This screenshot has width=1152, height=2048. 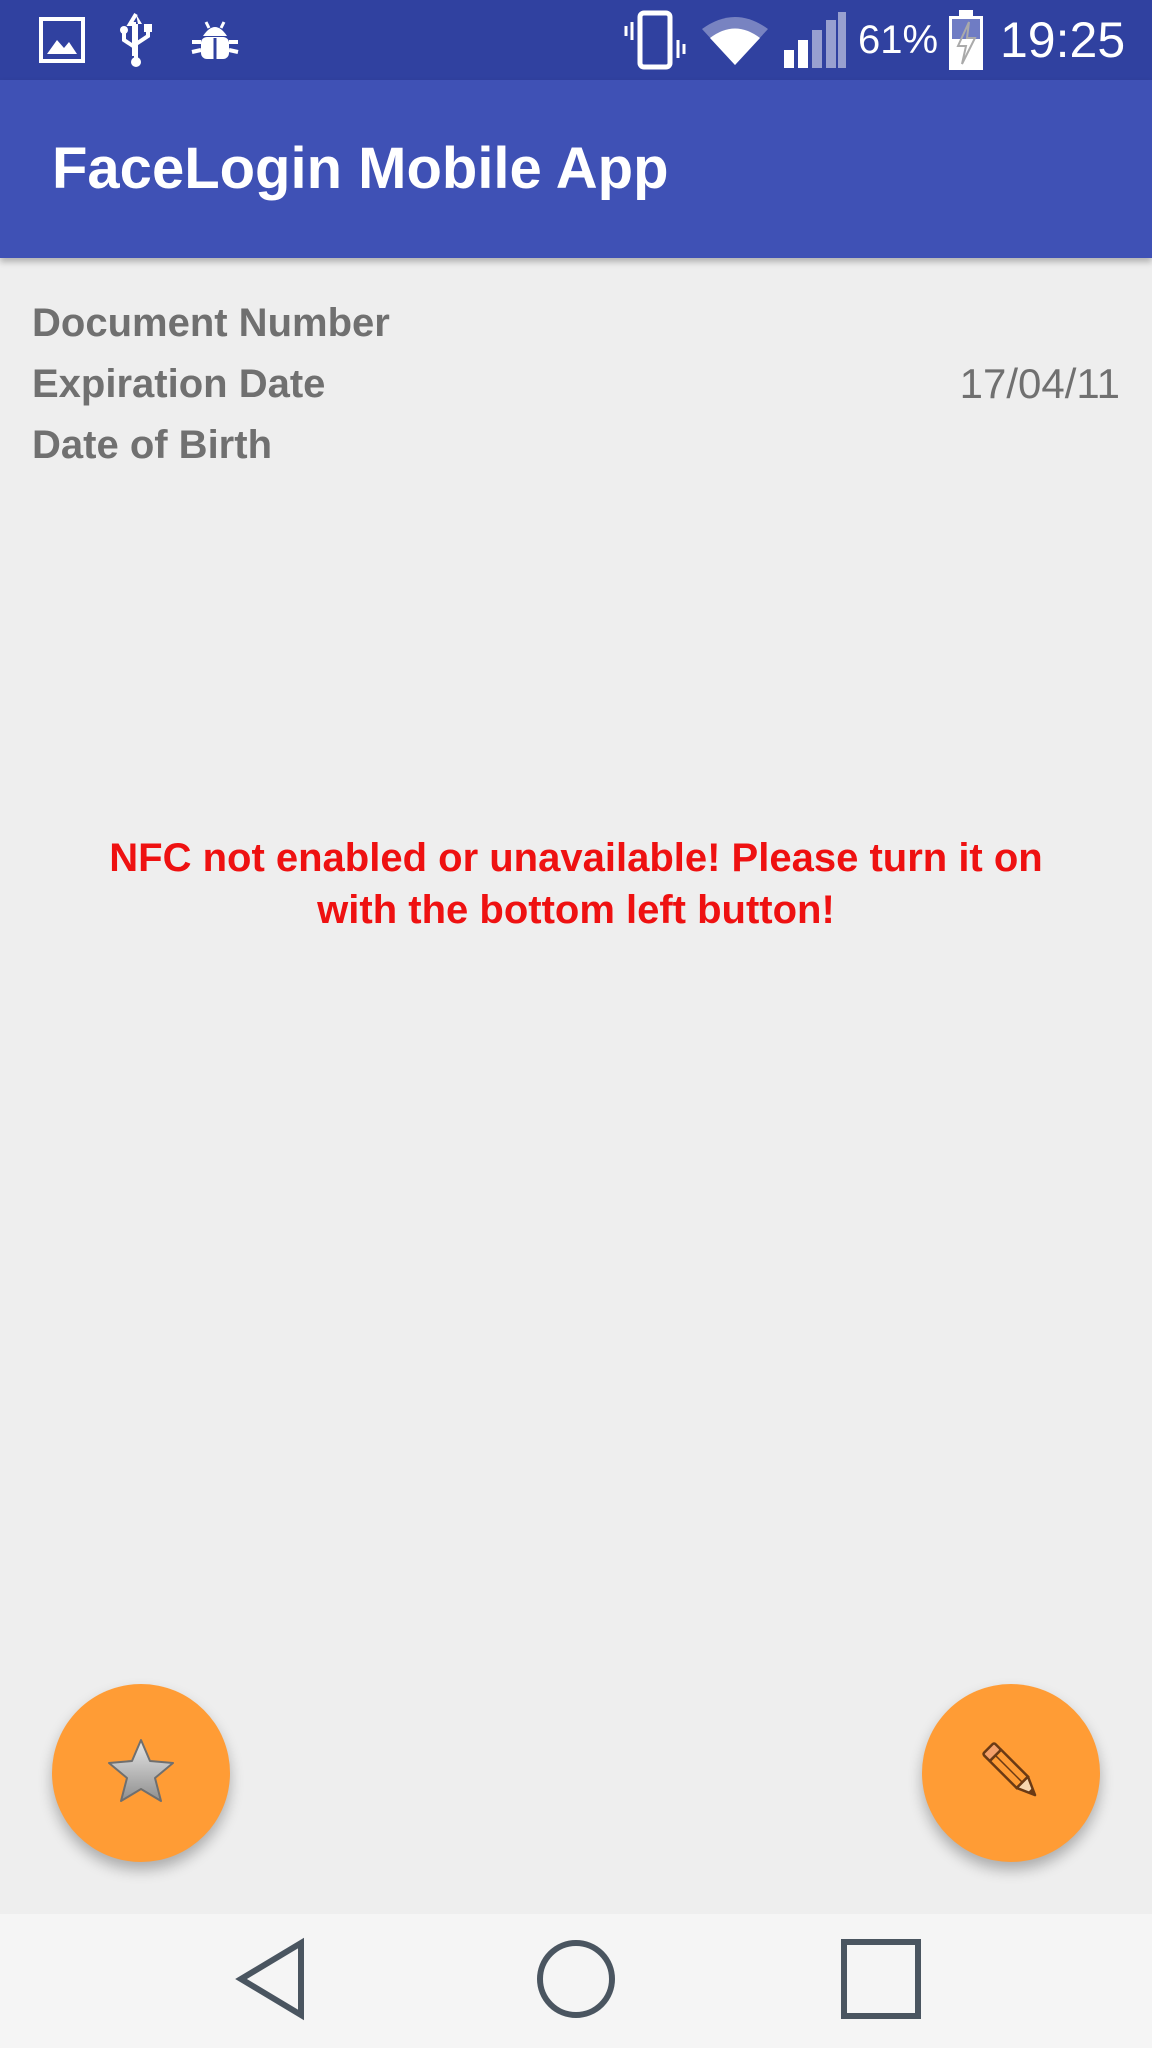 I want to click on expiration-date-label: Expiration Date, so click(x=179, y=384).